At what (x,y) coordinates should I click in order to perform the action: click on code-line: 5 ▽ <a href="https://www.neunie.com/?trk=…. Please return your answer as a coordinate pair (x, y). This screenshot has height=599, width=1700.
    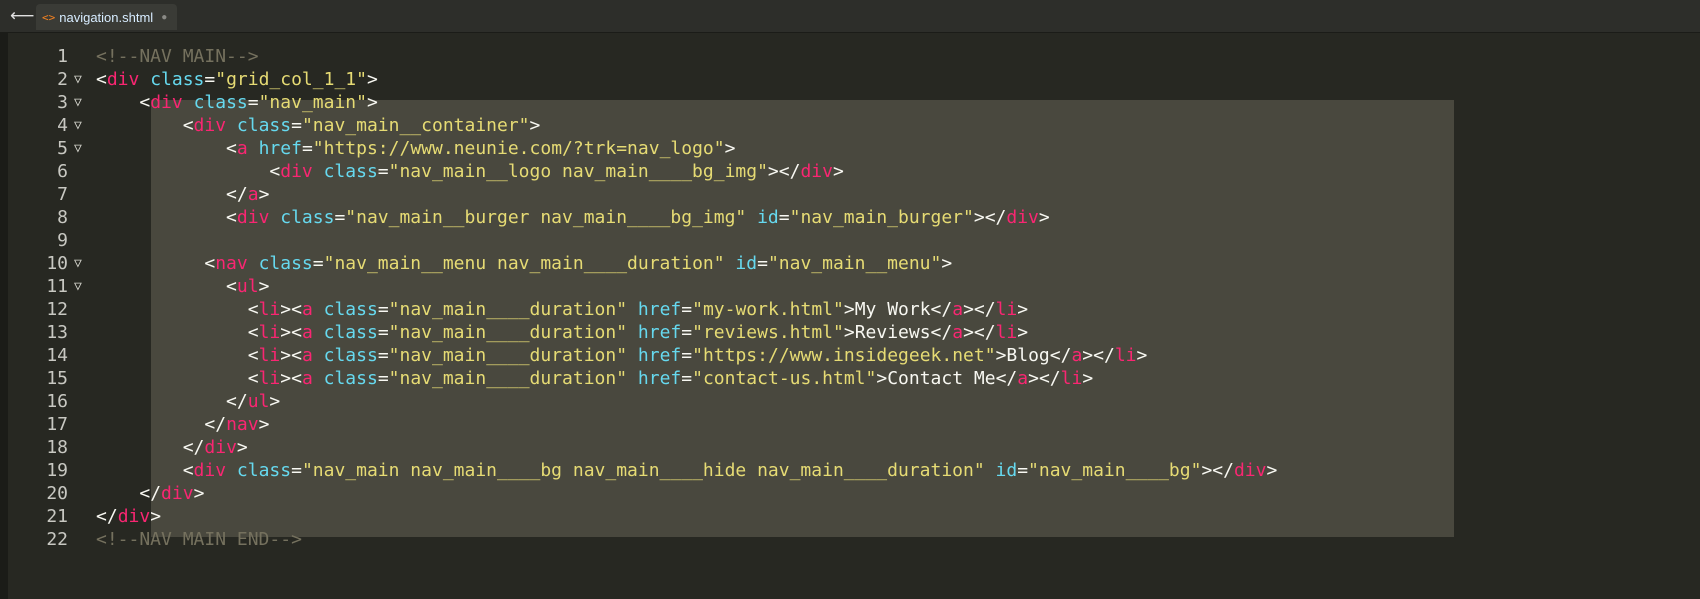
    Looking at the image, I should click on (854, 148).